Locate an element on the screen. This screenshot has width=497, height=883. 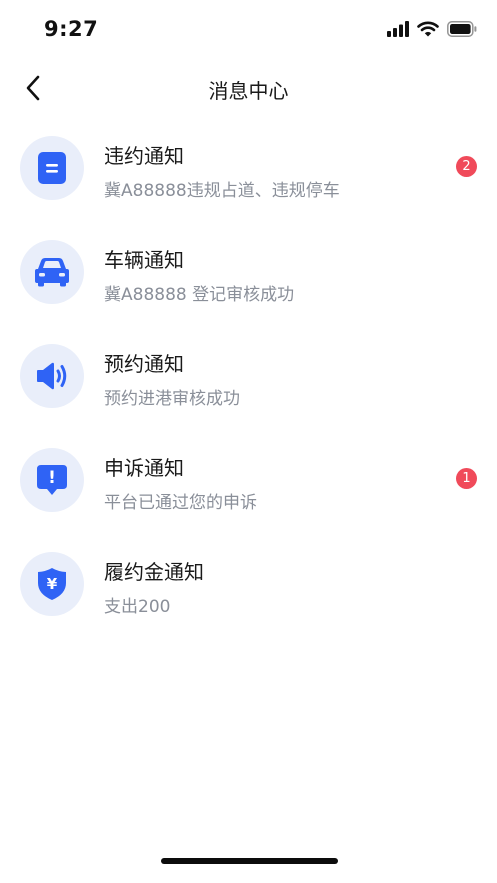
alert-mark: ! is located at coordinates (52, 478).